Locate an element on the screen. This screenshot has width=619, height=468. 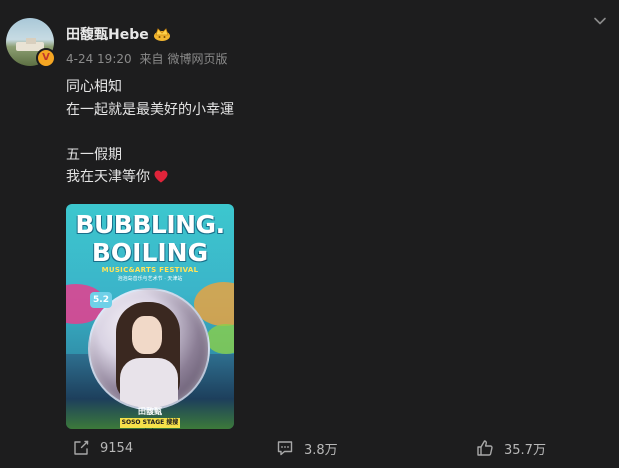
post-text: 同心相知 在一起就是最美好的小幸運 五一假期 我在天津等你 is located at coordinates (150, 132).